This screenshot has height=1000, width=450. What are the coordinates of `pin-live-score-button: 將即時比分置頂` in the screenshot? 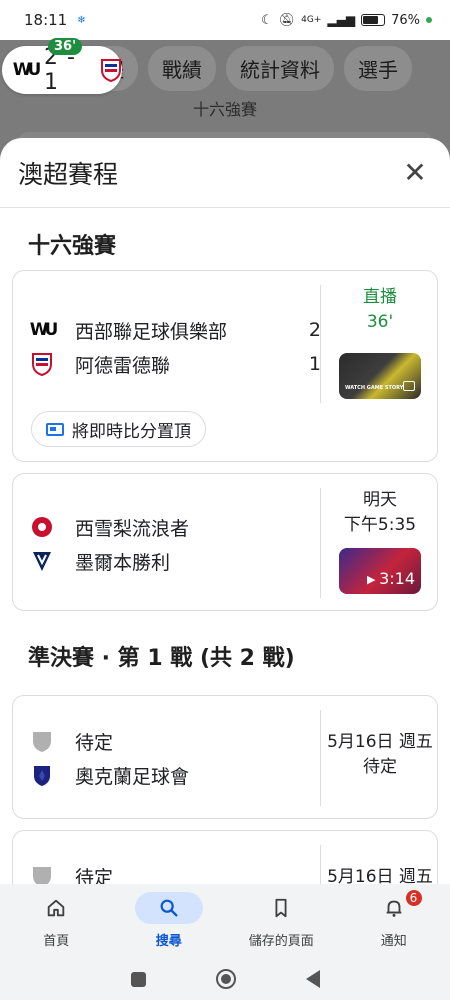 It's located at (118, 429).